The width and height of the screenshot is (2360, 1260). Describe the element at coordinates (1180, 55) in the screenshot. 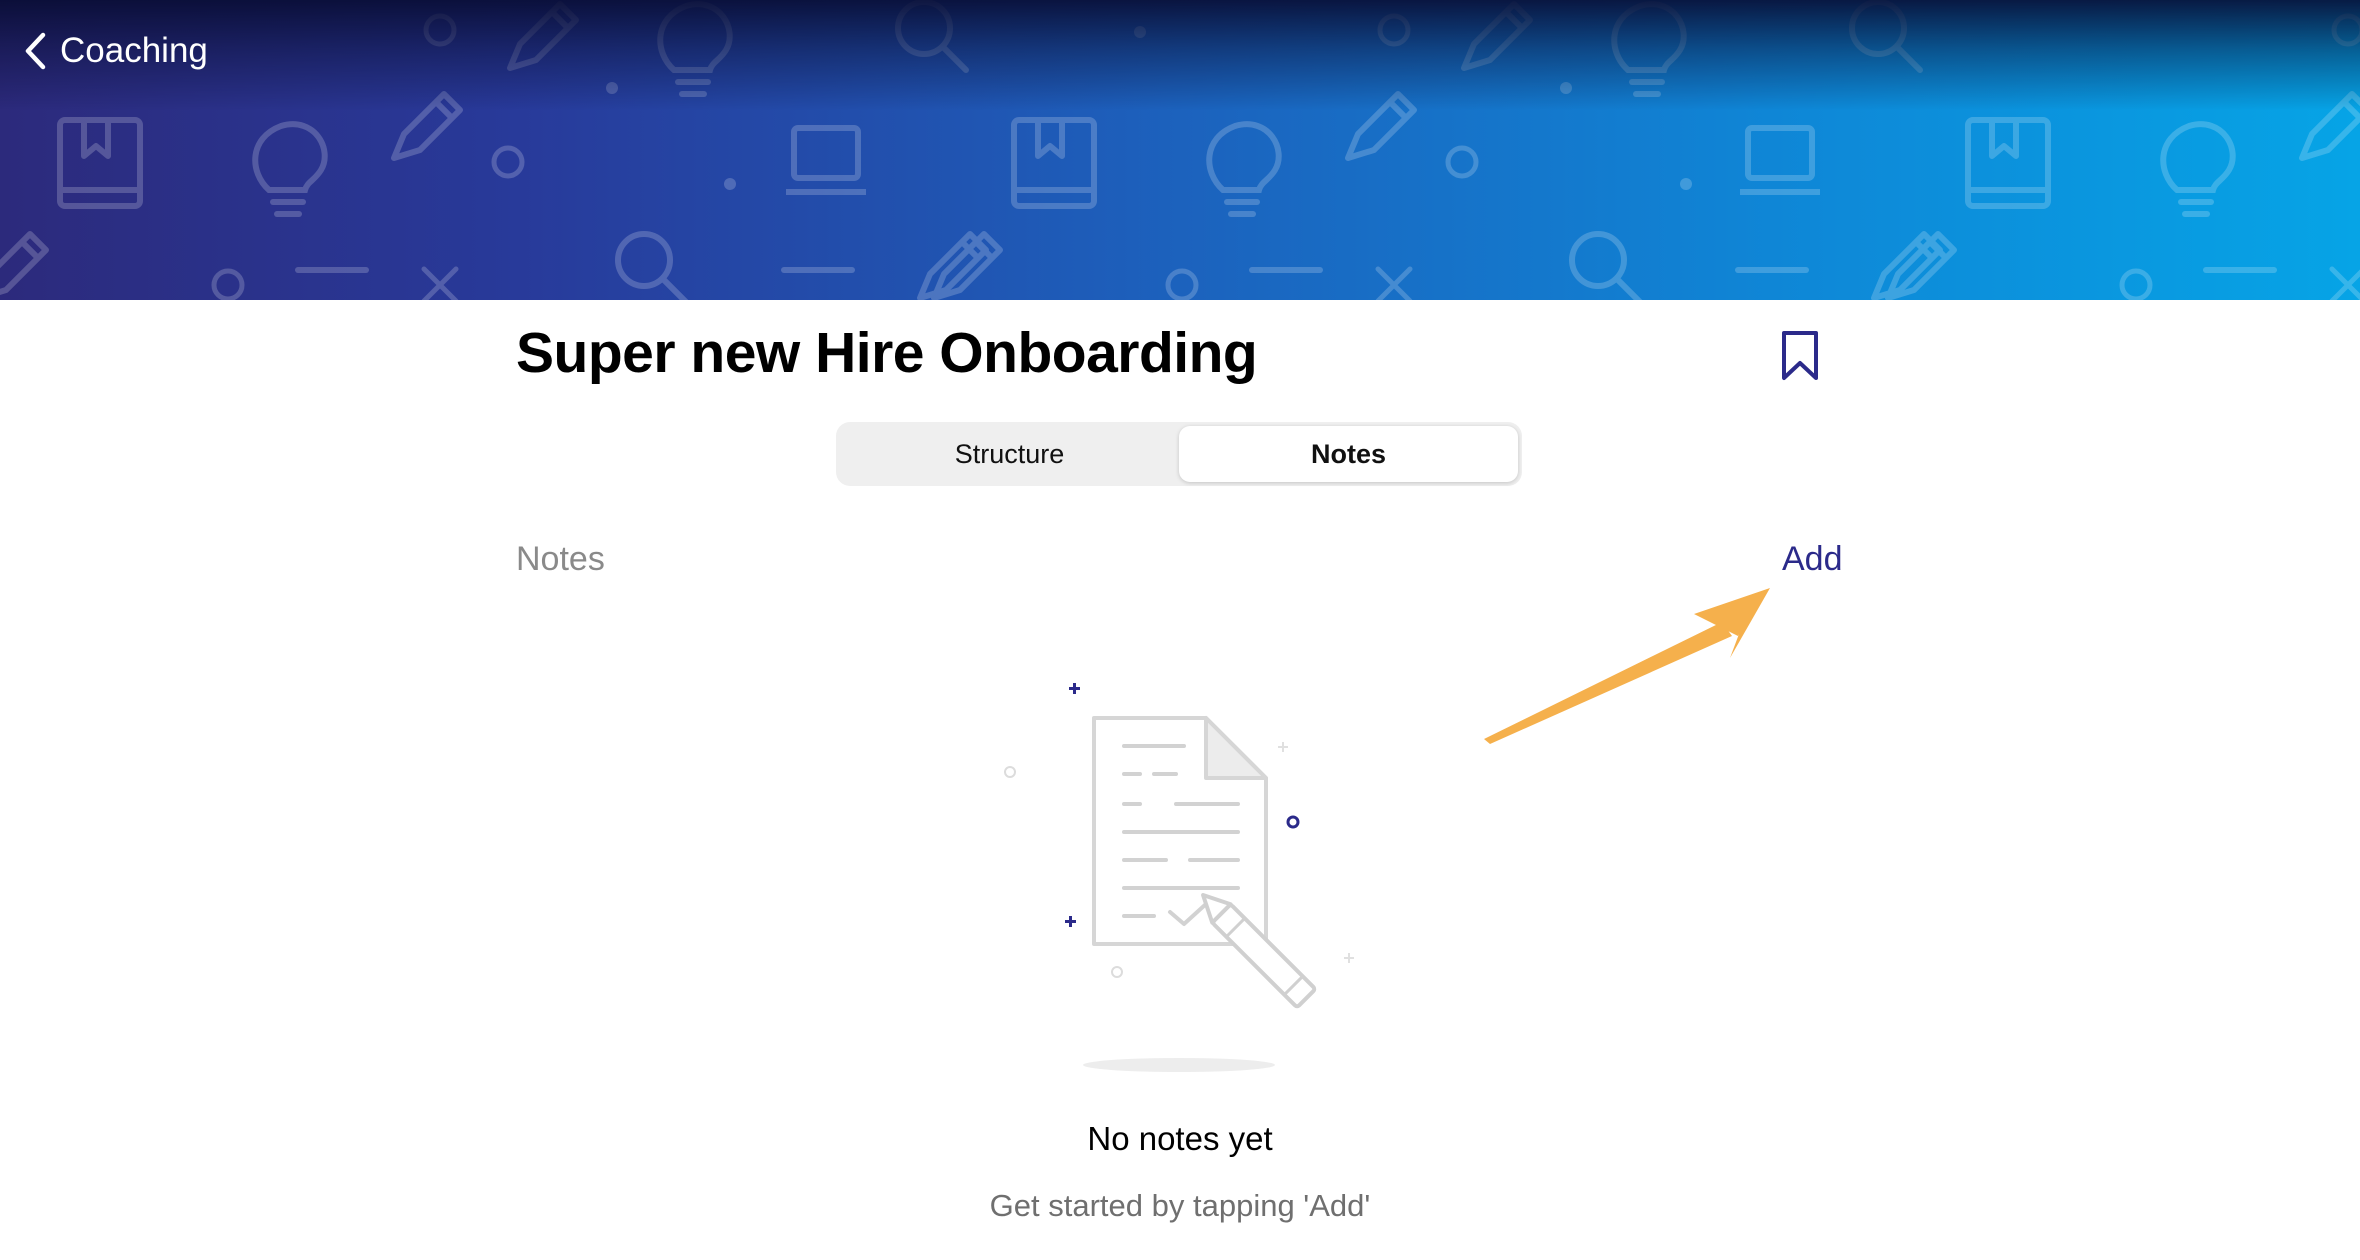

I see `banner-top-shade` at that location.